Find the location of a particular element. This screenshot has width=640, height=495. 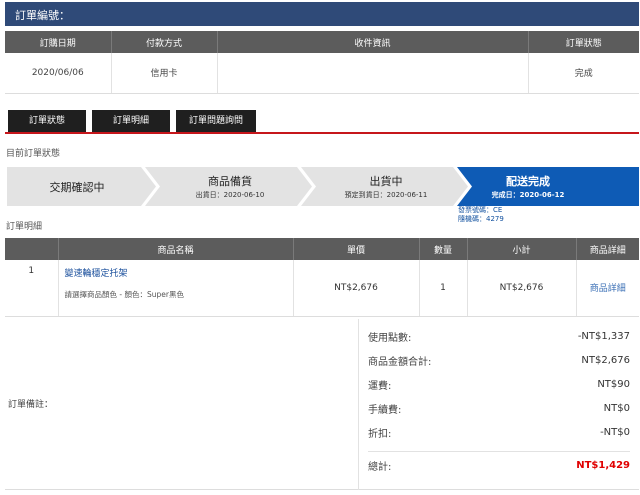

step-date: 完成日：2020-06-12 is located at coordinates (528, 195).